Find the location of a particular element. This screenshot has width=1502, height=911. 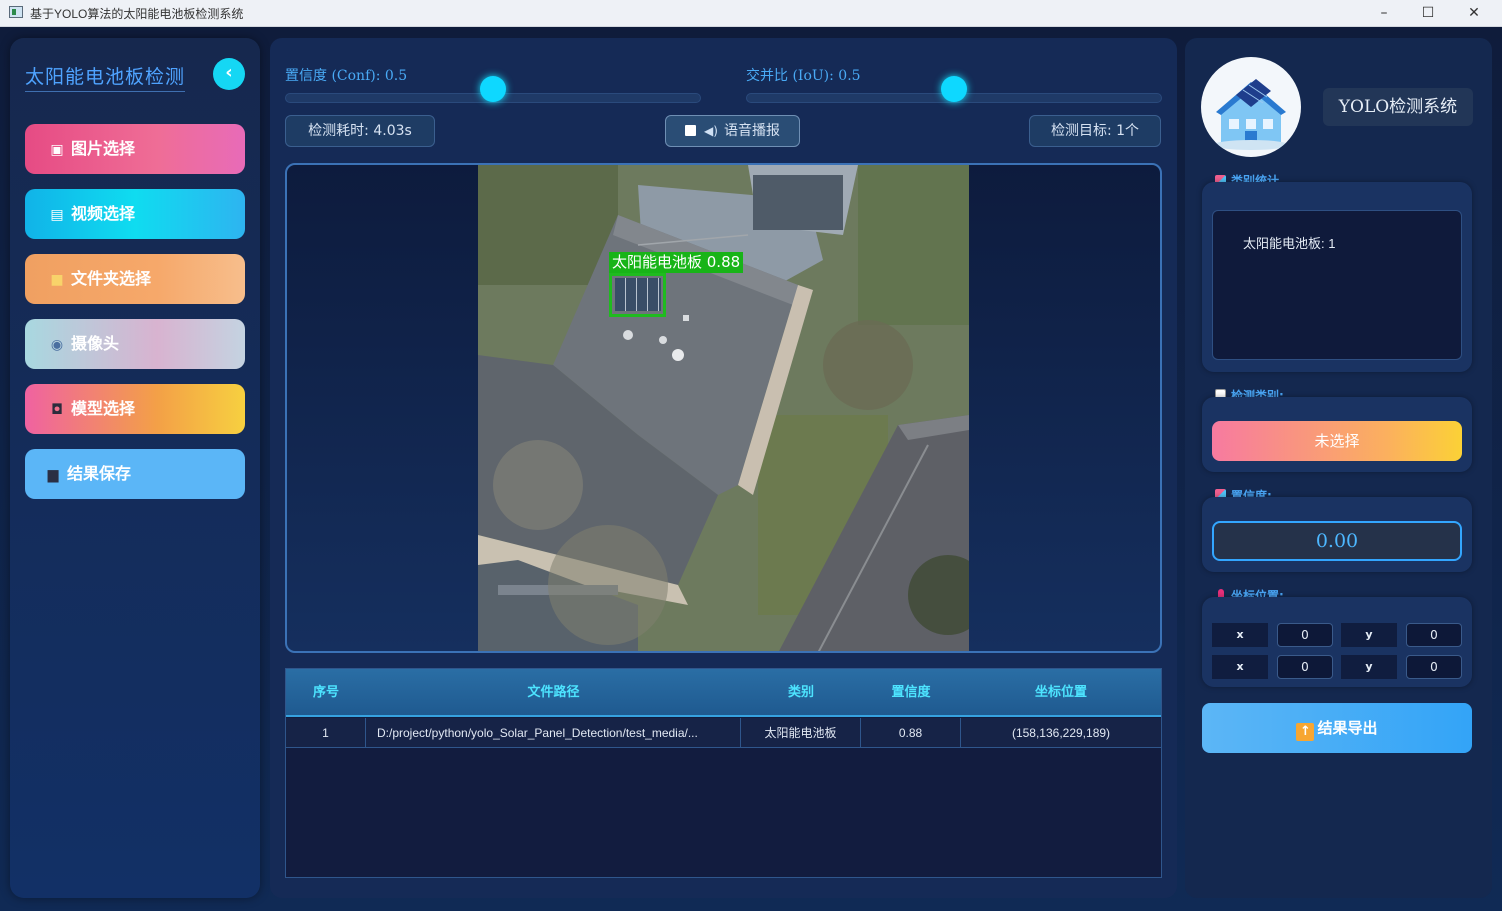

save-results-button: ▆ 结果保存 is located at coordinates (135, 474).